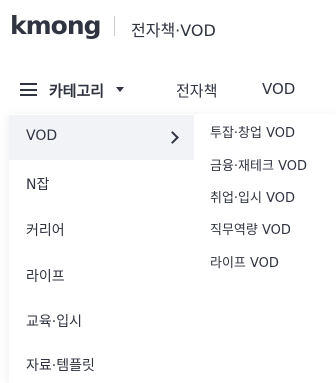 Image resolution: width=336 pixels, height=383 pixels. What do you see at coordinates (101, 362) in the screenshot?
I see `category-item-templates: 자료·템플릿` at bounding box center [101, 362].